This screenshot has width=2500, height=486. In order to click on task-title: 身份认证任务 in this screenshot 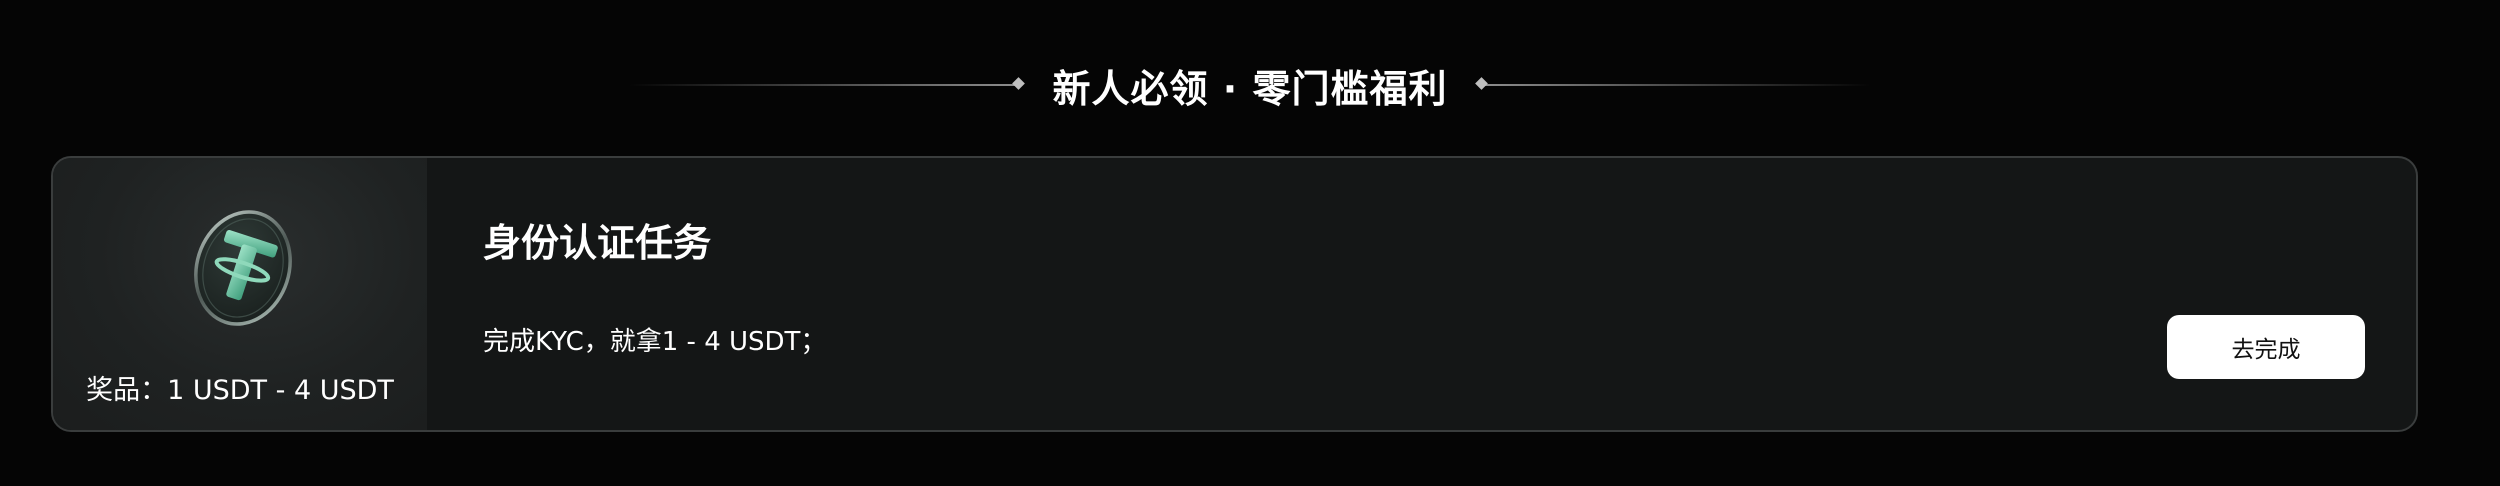, I will do `click(597, 243)`.